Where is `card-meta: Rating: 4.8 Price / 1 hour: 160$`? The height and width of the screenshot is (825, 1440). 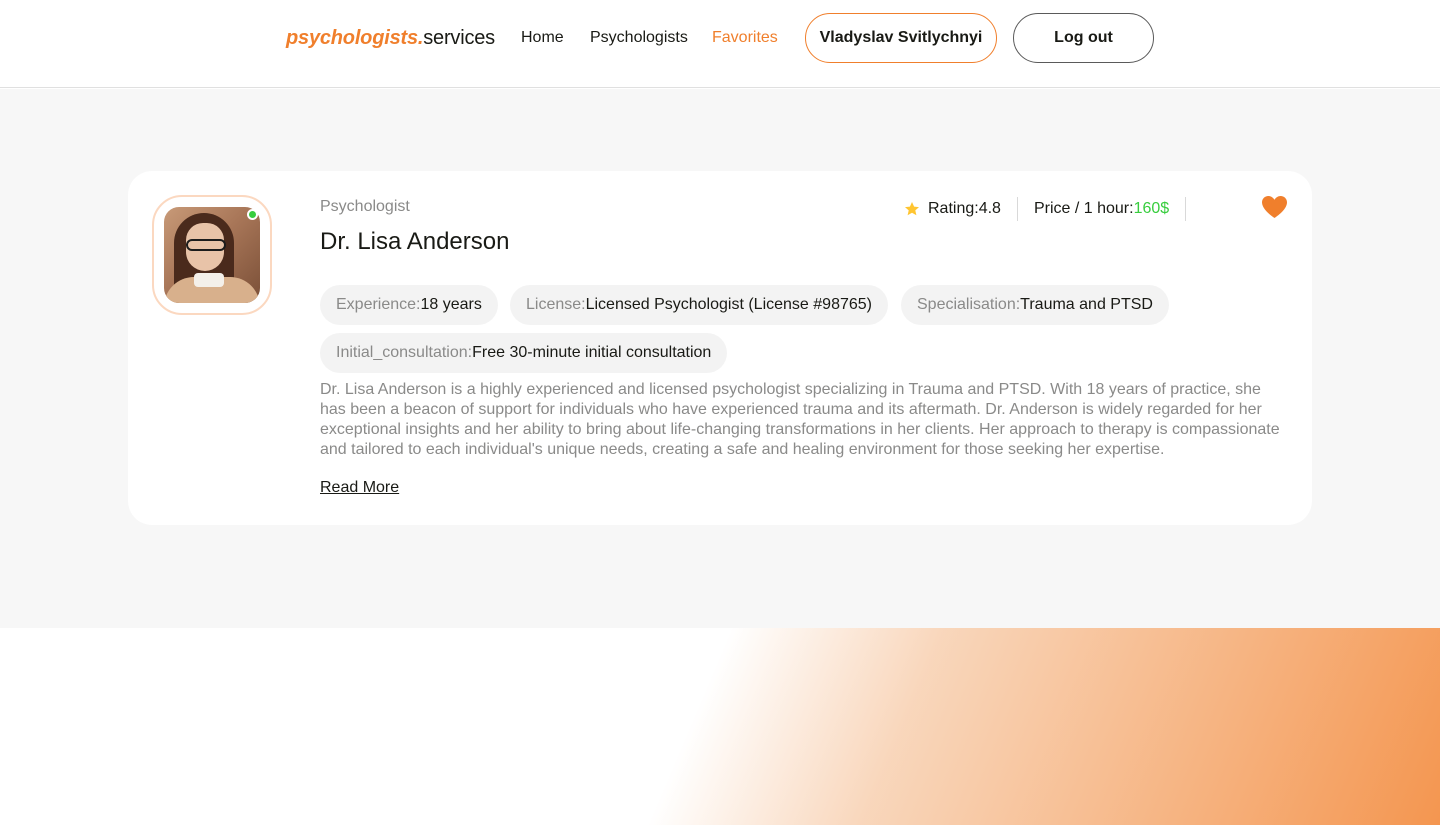 card-meta: Rating: 4.8 Price / 1 hour: 160$ is located at coordinates (1053, 209).